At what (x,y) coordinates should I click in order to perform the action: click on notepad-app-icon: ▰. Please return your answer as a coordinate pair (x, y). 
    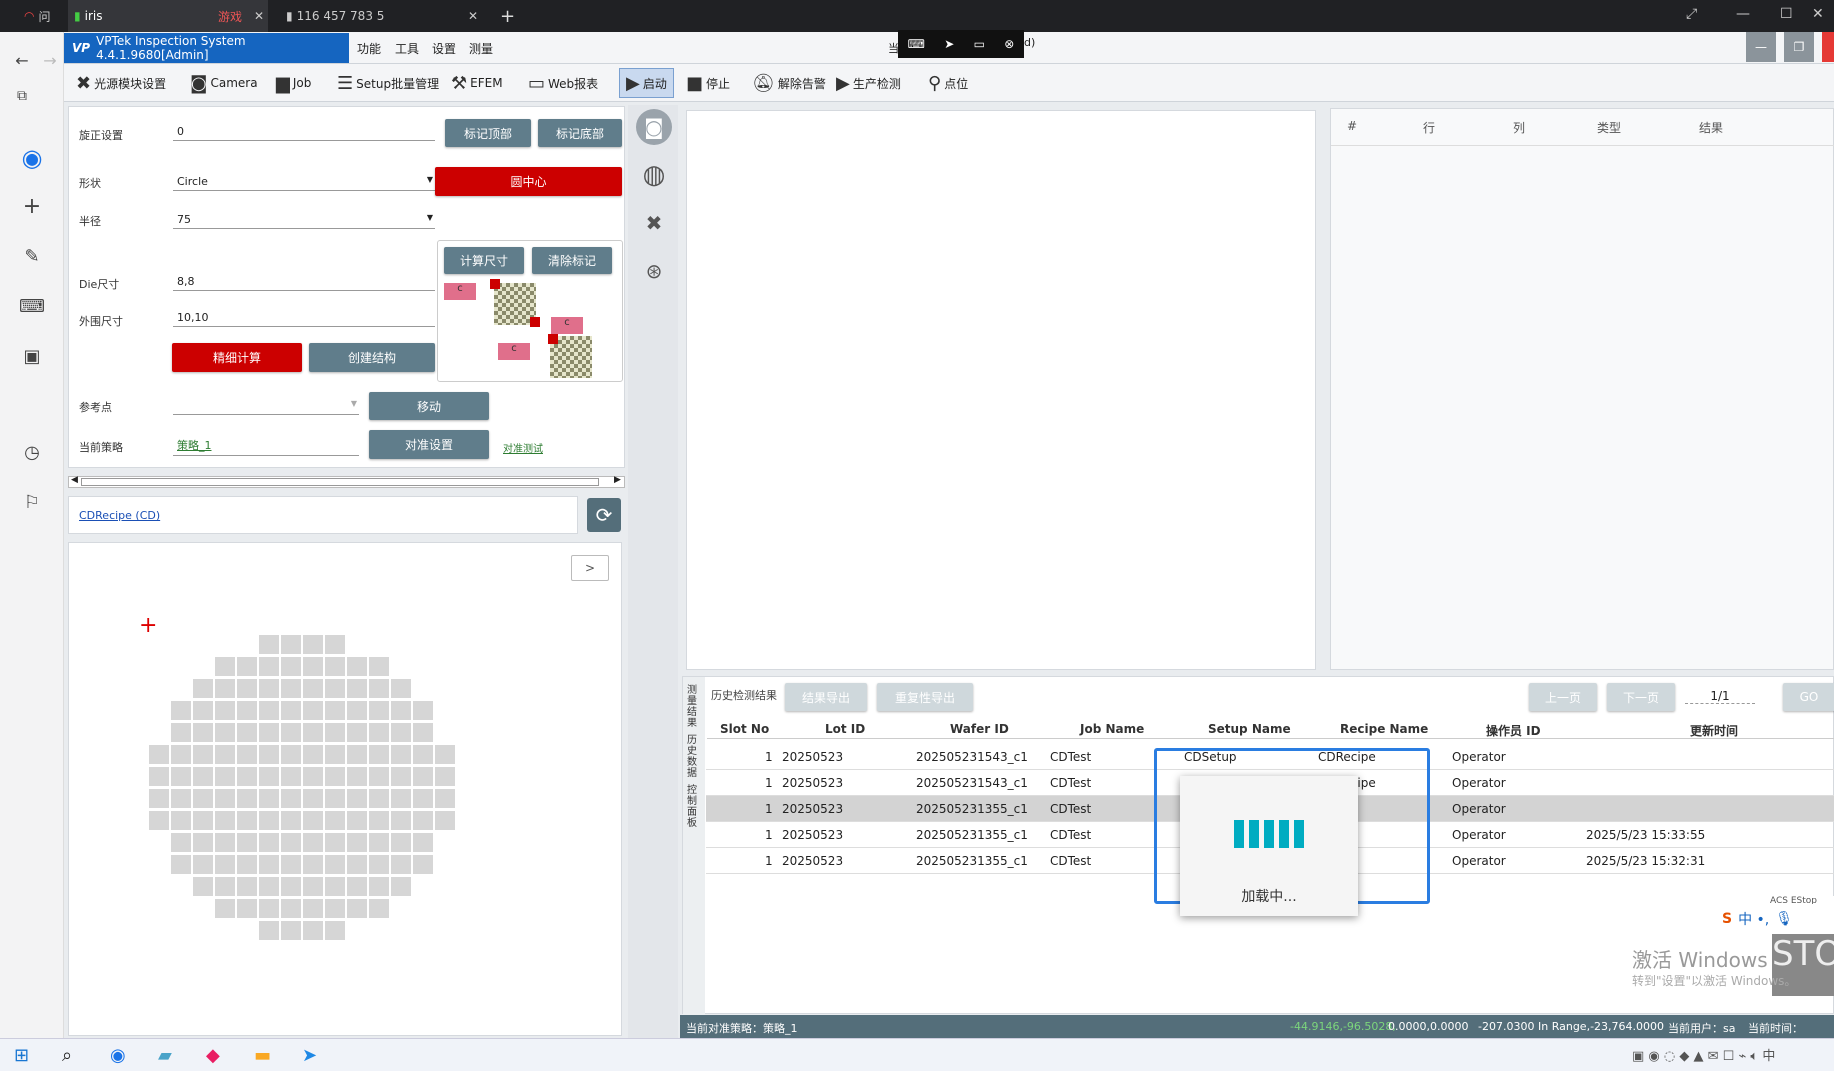
    Looking at the image, I should click on (165, 1055).